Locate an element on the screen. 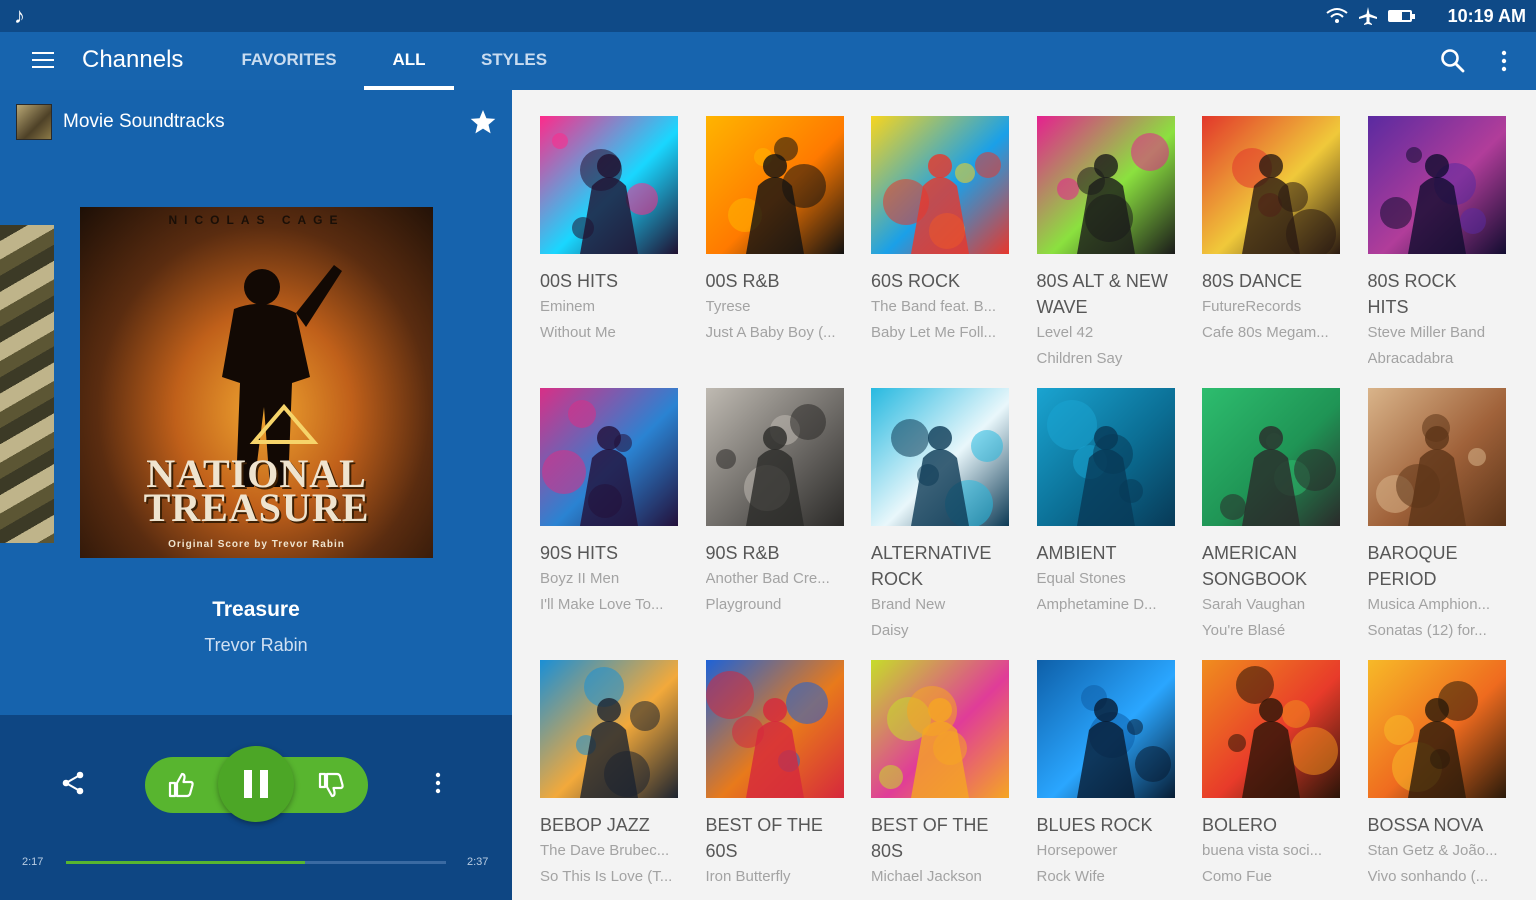  share-icon is located at coordinates (73, 783).